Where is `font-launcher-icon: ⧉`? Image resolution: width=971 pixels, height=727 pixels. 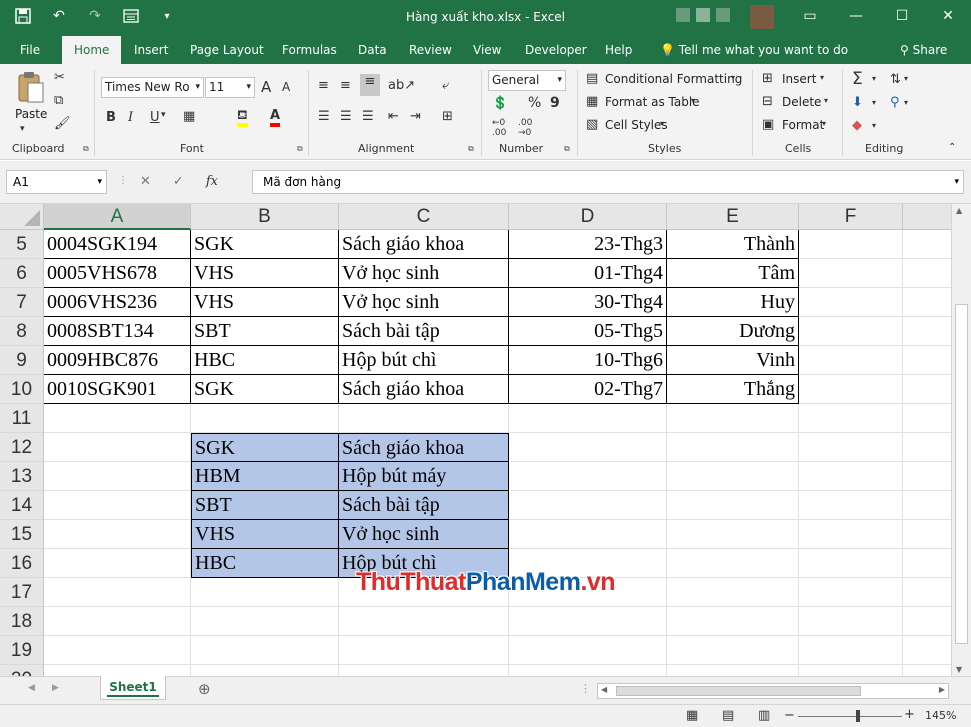 font-launcher-icon: ⧉ is located at coordinates (300, 149).